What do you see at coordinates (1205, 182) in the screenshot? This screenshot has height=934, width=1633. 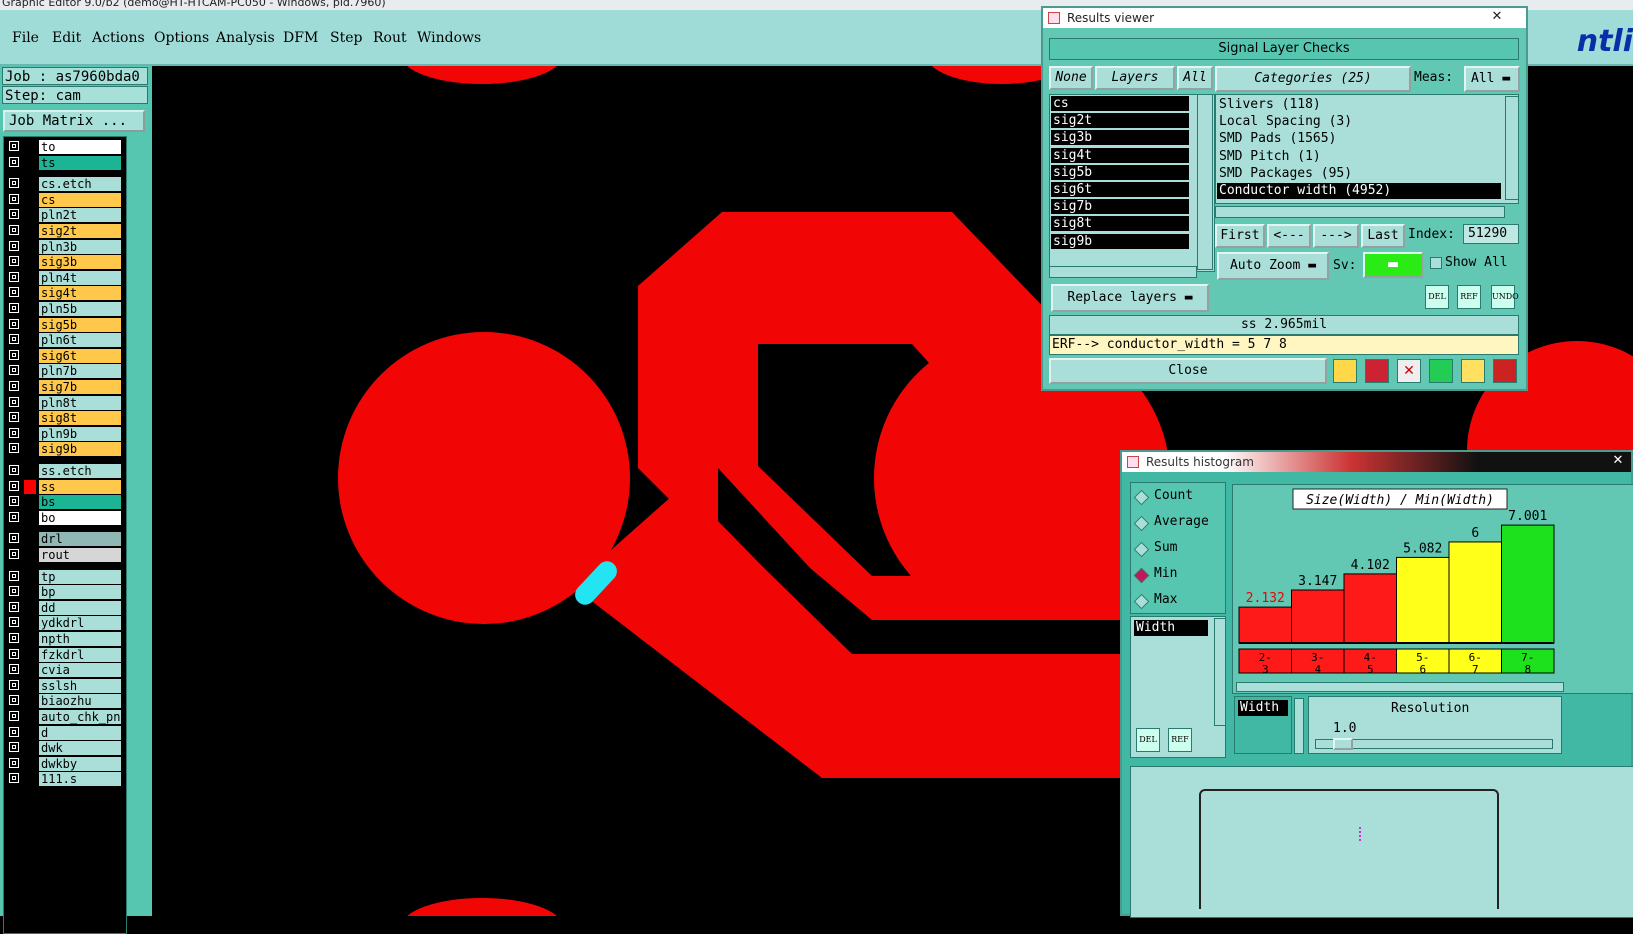 I see `layer-list-scrollbar` at bounding box center [1205, 182].